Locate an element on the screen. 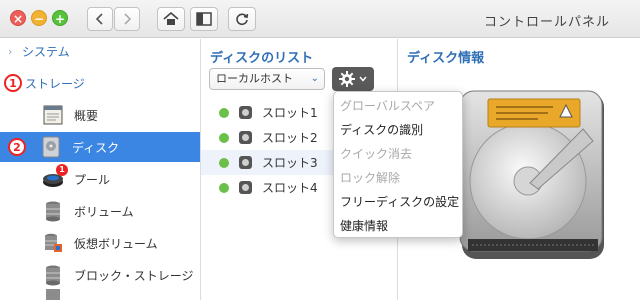 The height and width of the screenshot is (300, 640). overview-icon is located at coordinates (53, 115).